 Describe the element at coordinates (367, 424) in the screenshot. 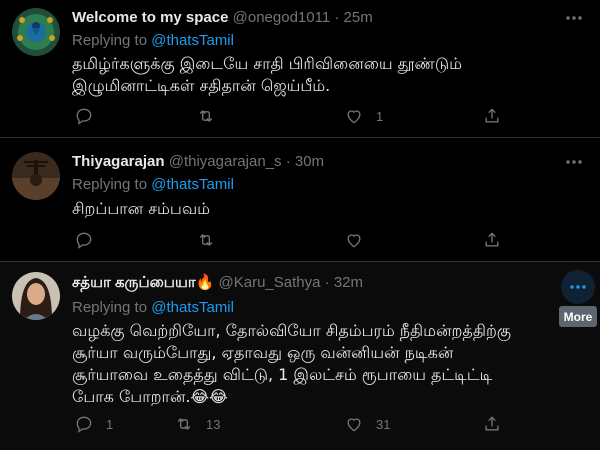

I see `like-button: 31` at that location.